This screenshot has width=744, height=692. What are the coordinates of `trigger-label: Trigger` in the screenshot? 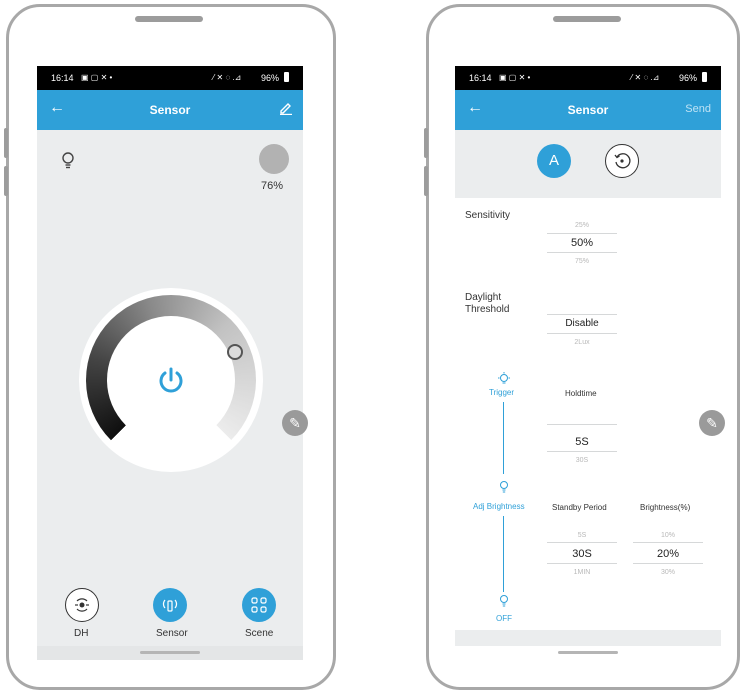 It's located at (502, 392).